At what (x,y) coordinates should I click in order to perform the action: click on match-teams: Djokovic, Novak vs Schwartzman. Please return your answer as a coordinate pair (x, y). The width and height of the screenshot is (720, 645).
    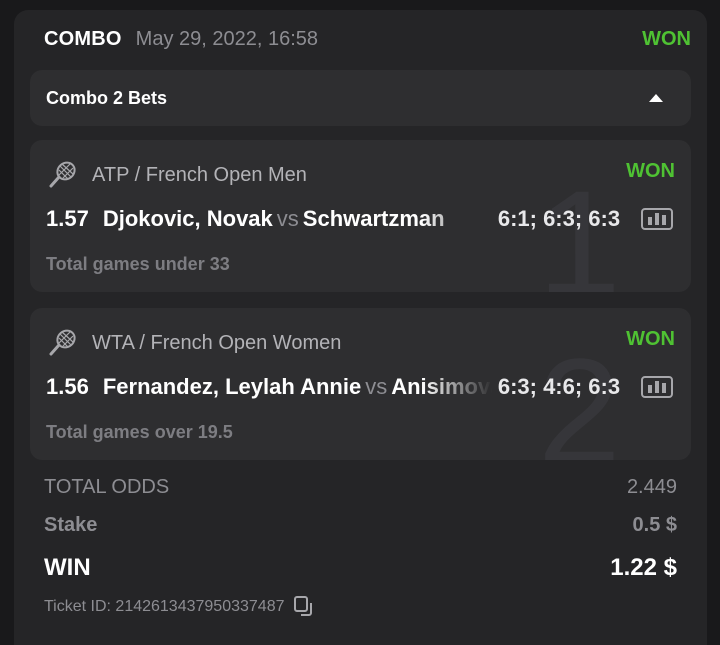
    Looking at the image, I should click on (297, 219).